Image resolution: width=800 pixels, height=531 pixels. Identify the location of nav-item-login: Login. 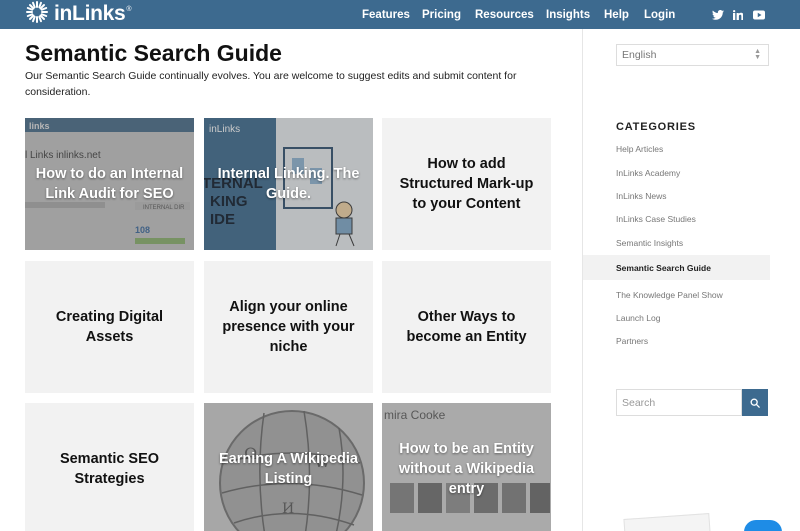
(659, 14).